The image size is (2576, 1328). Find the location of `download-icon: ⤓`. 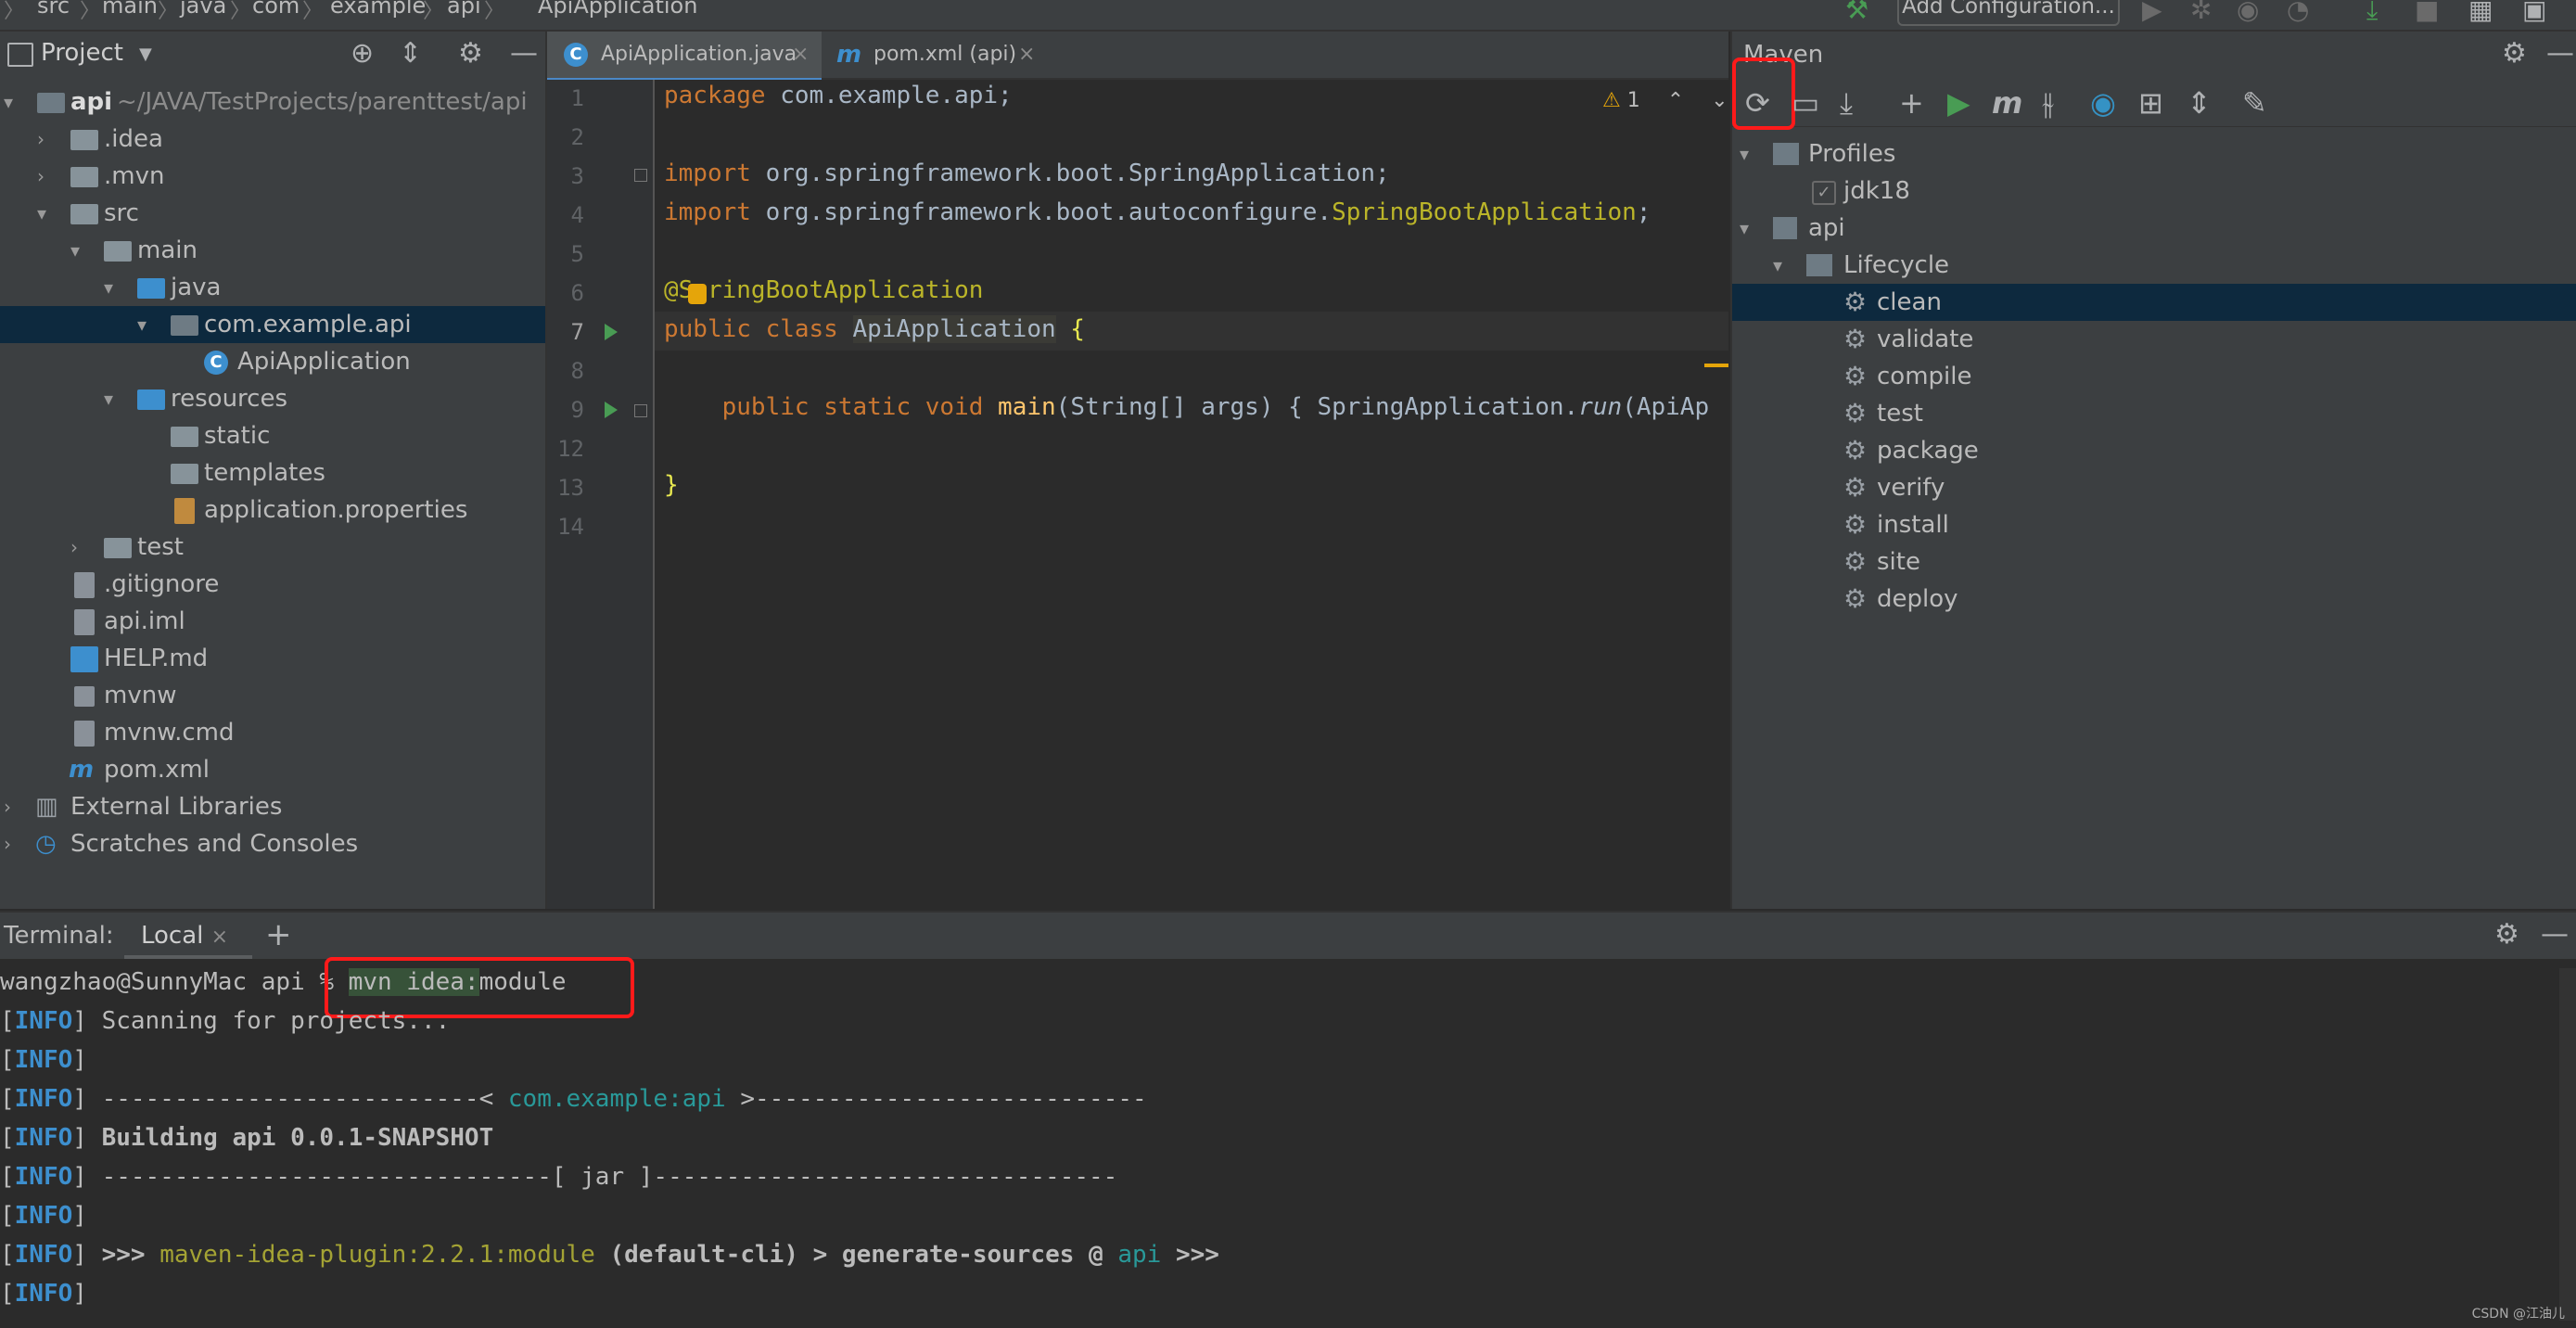

download-icon: ⤓ is located at coordinates (1847, 103).